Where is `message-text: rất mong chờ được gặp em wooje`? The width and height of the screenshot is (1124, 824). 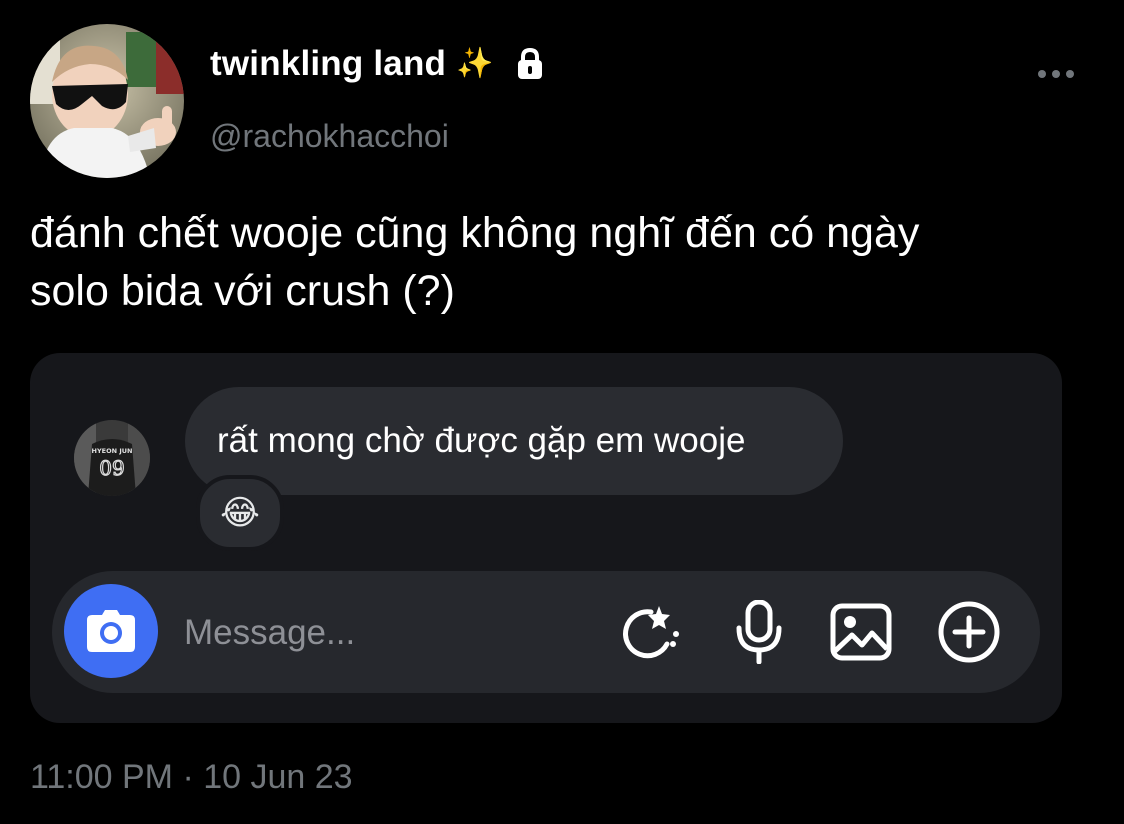
message-text: rất mong chờ được gặp em wooje is located at coordinates (481, 440).